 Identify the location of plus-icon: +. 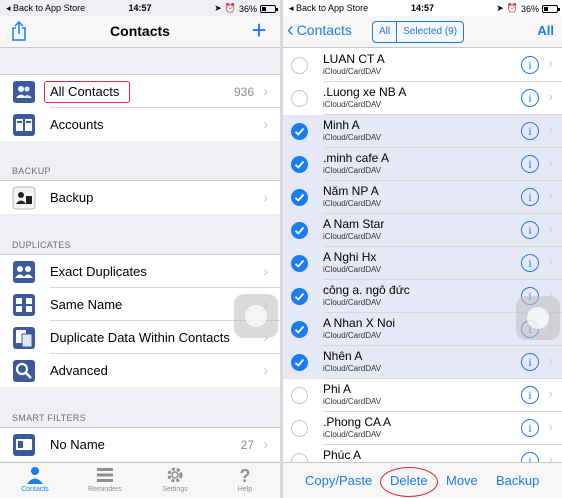
(259, 30).